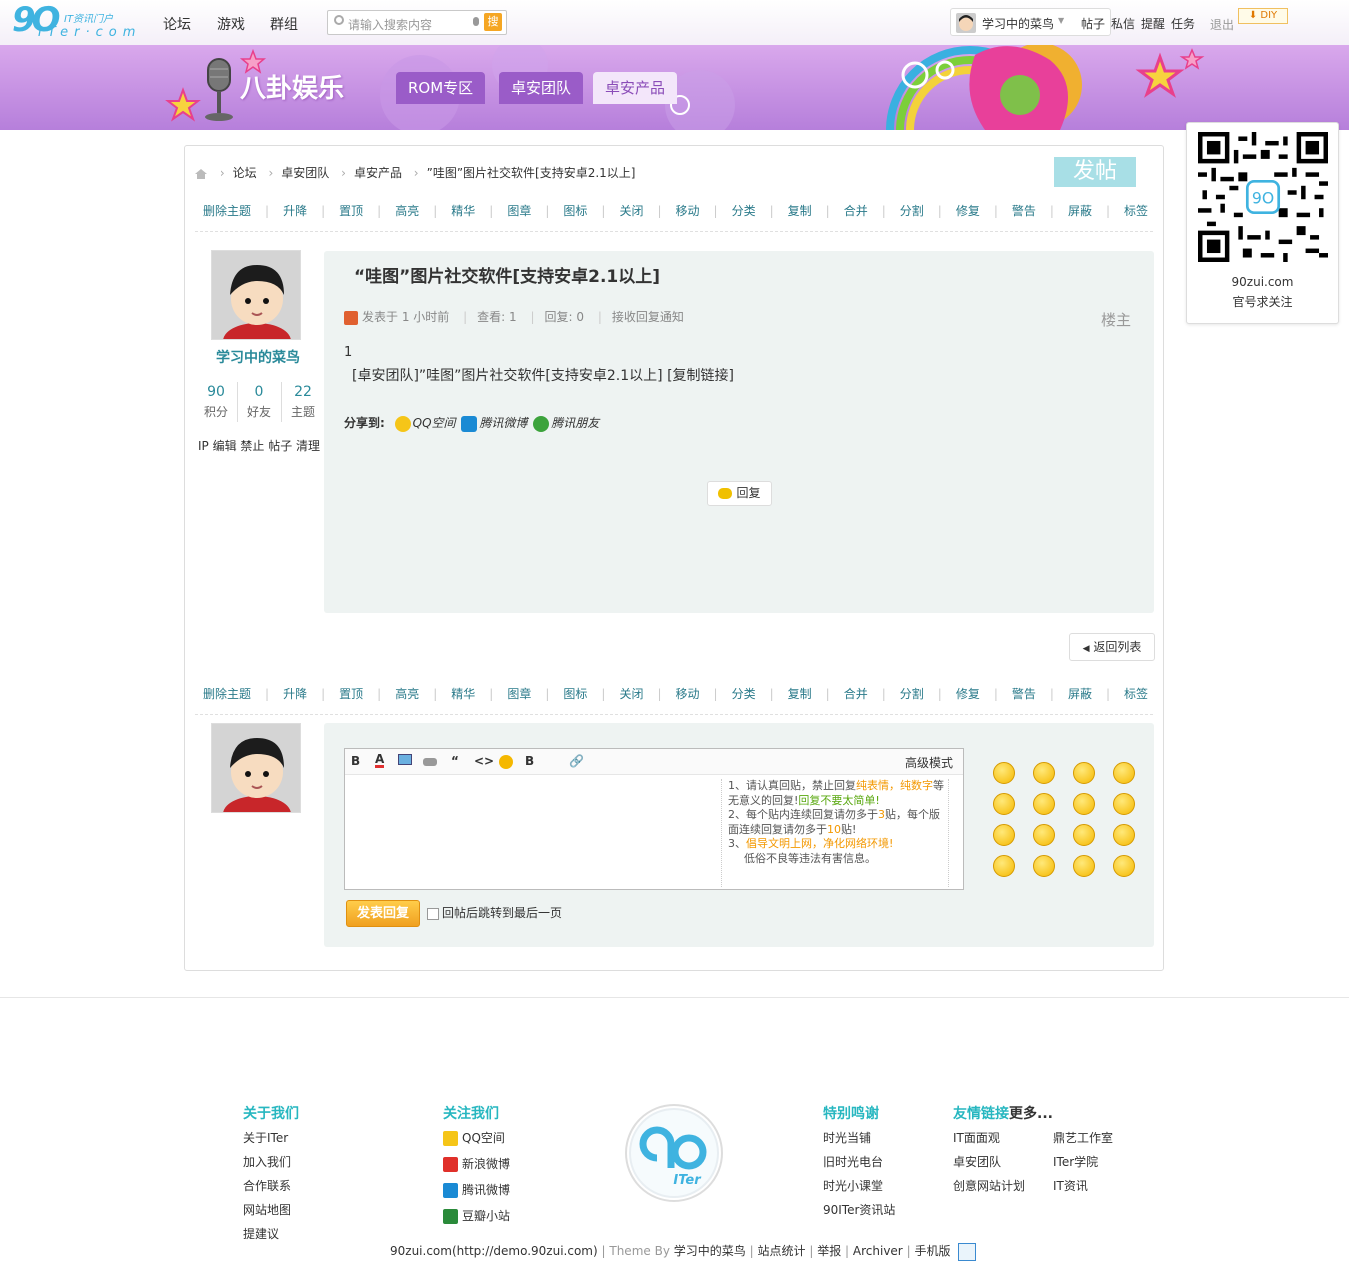  I want to click on mod-action: 合并, so click(856, 210).